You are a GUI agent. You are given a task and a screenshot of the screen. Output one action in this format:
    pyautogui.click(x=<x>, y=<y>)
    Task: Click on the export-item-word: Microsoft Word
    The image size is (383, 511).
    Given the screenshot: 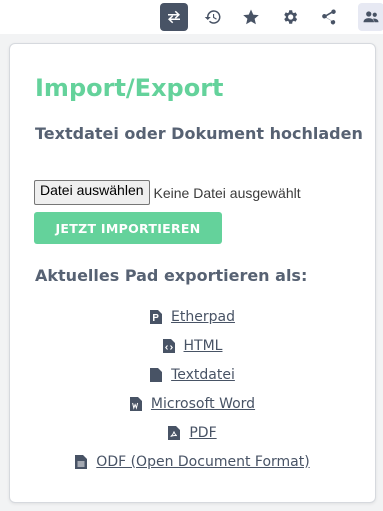 What is the action you would take?
    pyautogui.click(x=192, y=403)
    